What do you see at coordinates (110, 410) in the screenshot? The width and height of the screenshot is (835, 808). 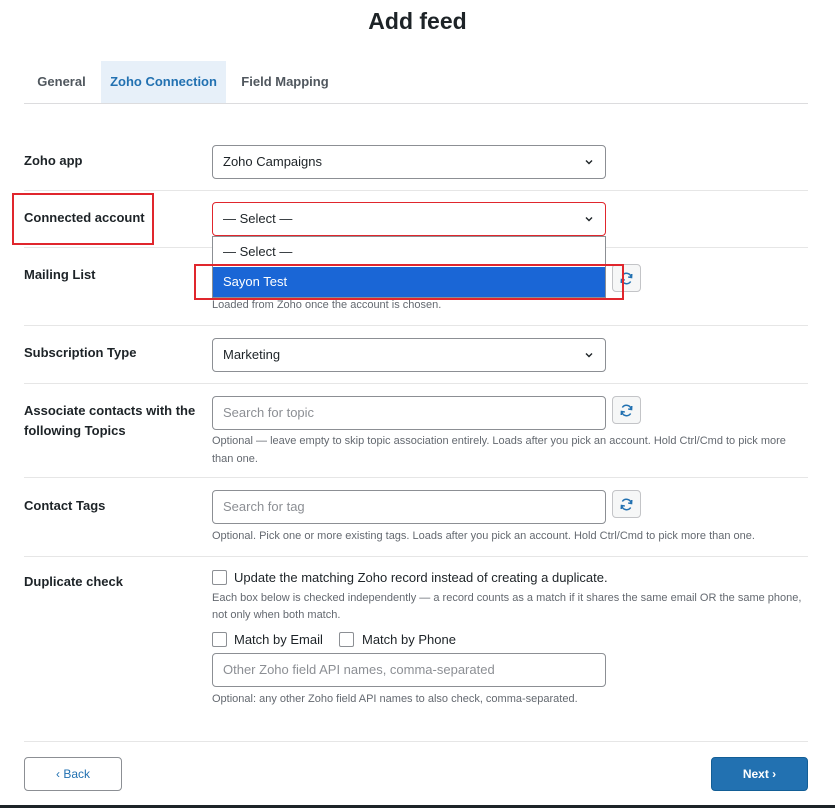 I see `topics-label-line1: Associate contacts with the` at bounding box center [110, 410].